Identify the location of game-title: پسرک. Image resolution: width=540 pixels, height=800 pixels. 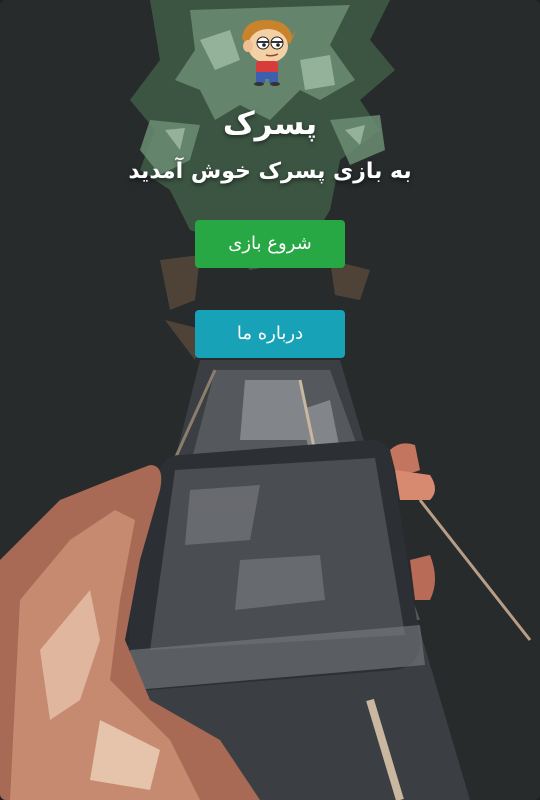
(270, 124).